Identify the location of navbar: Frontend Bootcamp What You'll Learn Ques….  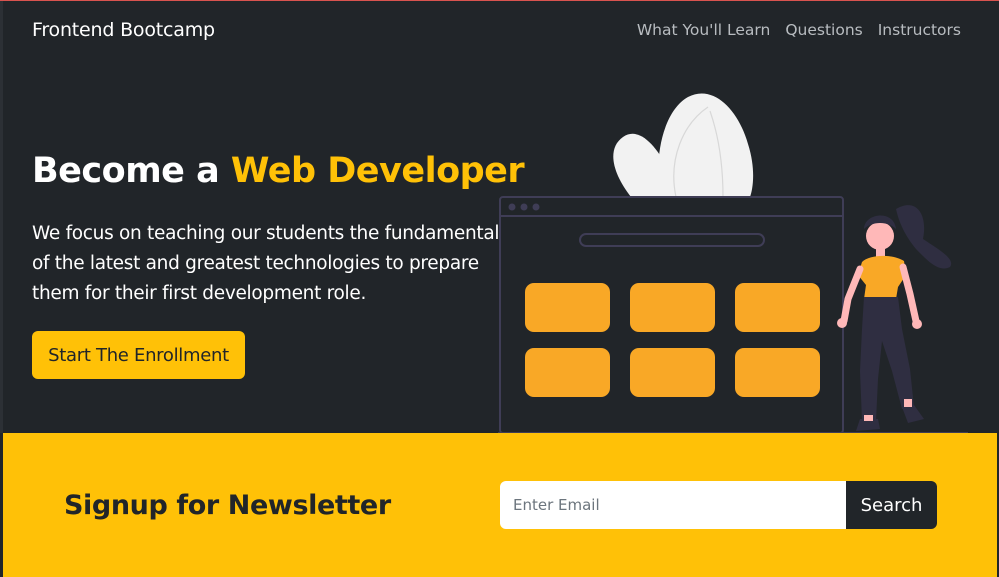
(499, 31).